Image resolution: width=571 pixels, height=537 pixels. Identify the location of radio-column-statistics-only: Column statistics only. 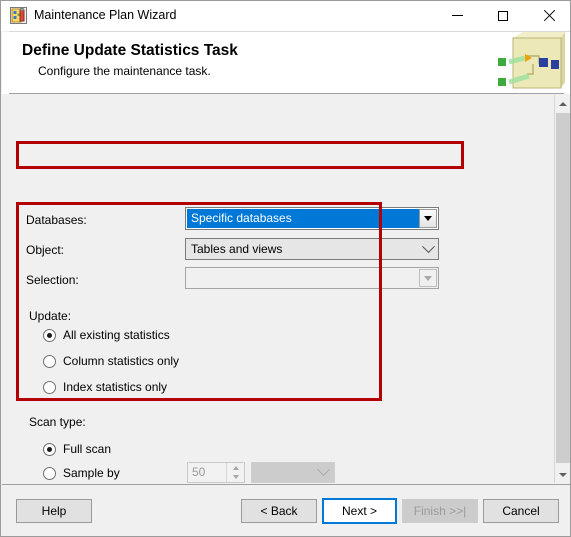
(111, 361).